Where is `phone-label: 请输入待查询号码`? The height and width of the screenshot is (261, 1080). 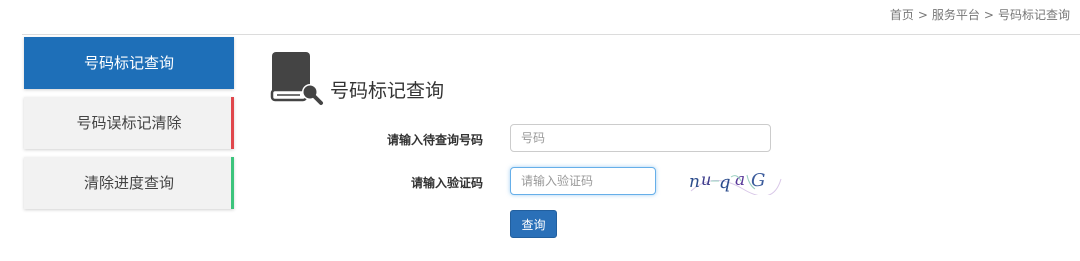
phone-label: 请输入待查询号码 is located at coordinates (434, 140).